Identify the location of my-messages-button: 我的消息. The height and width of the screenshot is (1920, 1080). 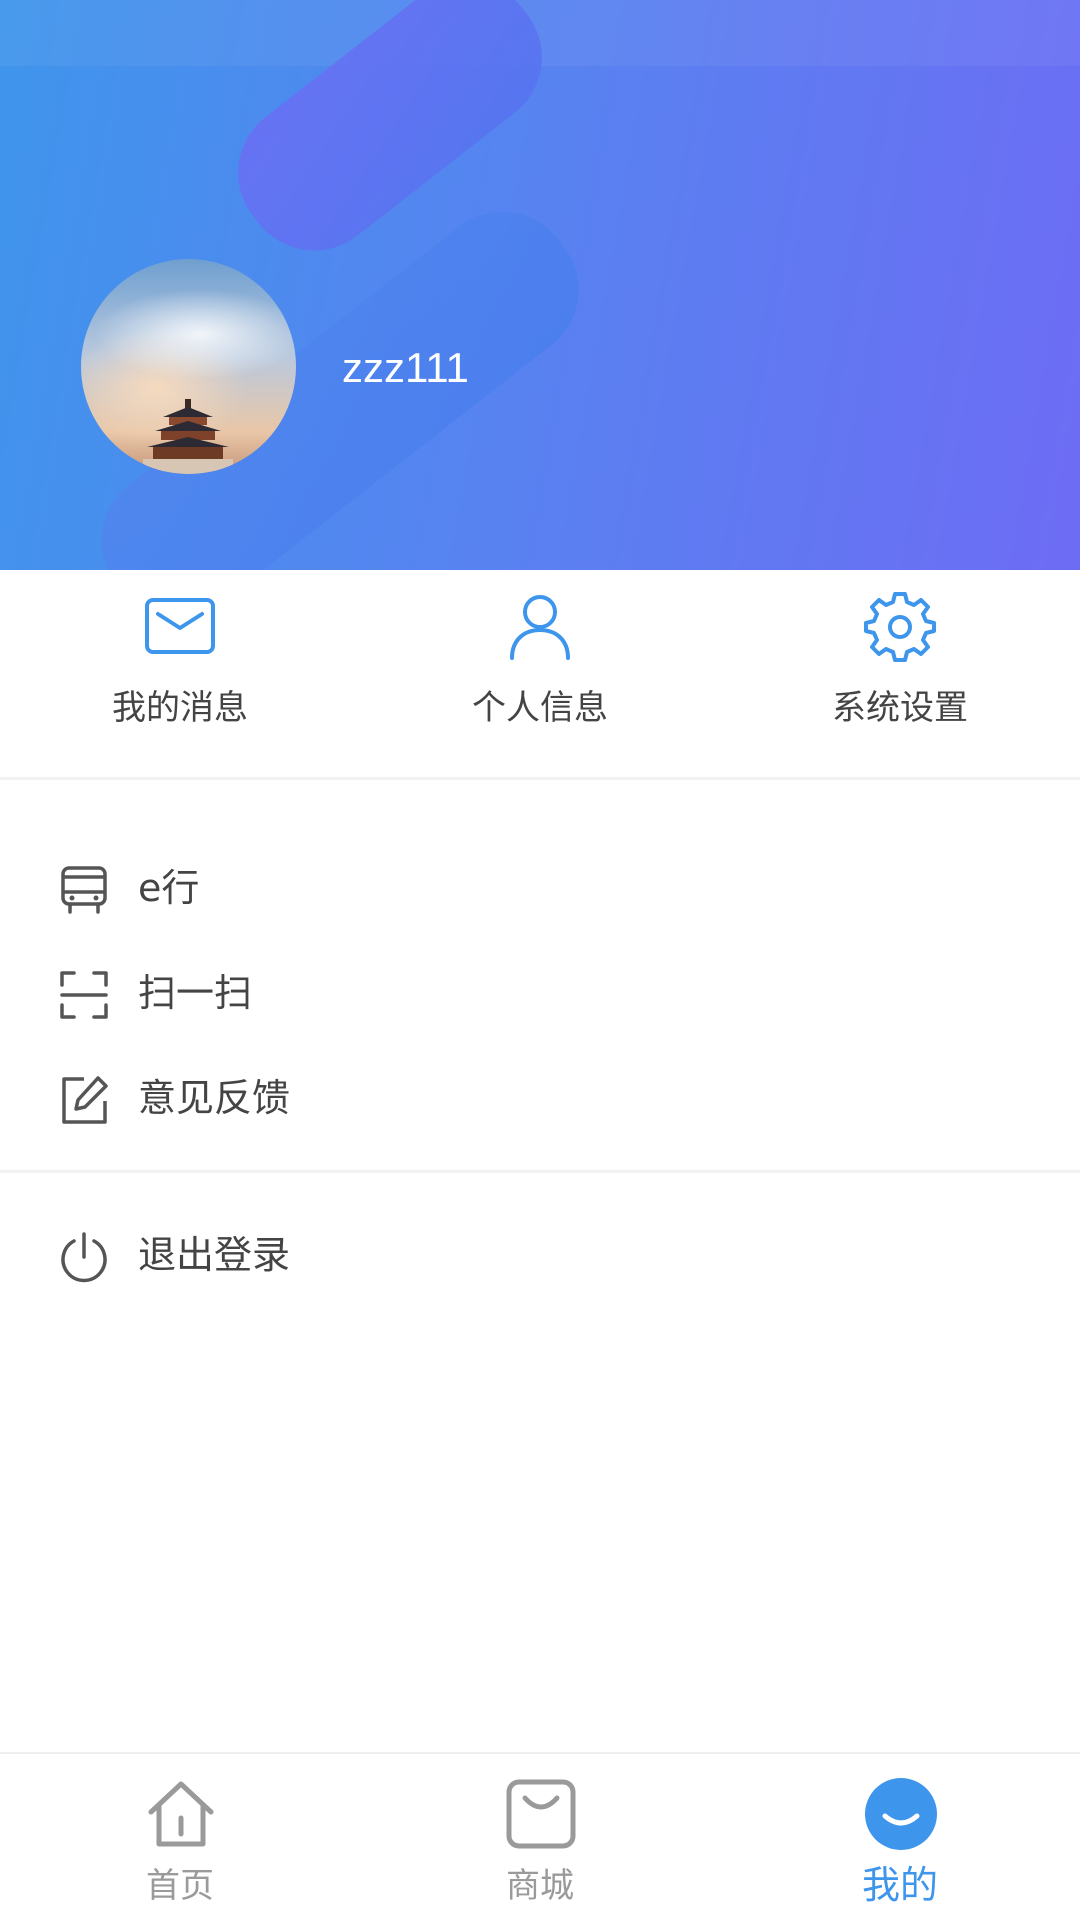
(180, 675).